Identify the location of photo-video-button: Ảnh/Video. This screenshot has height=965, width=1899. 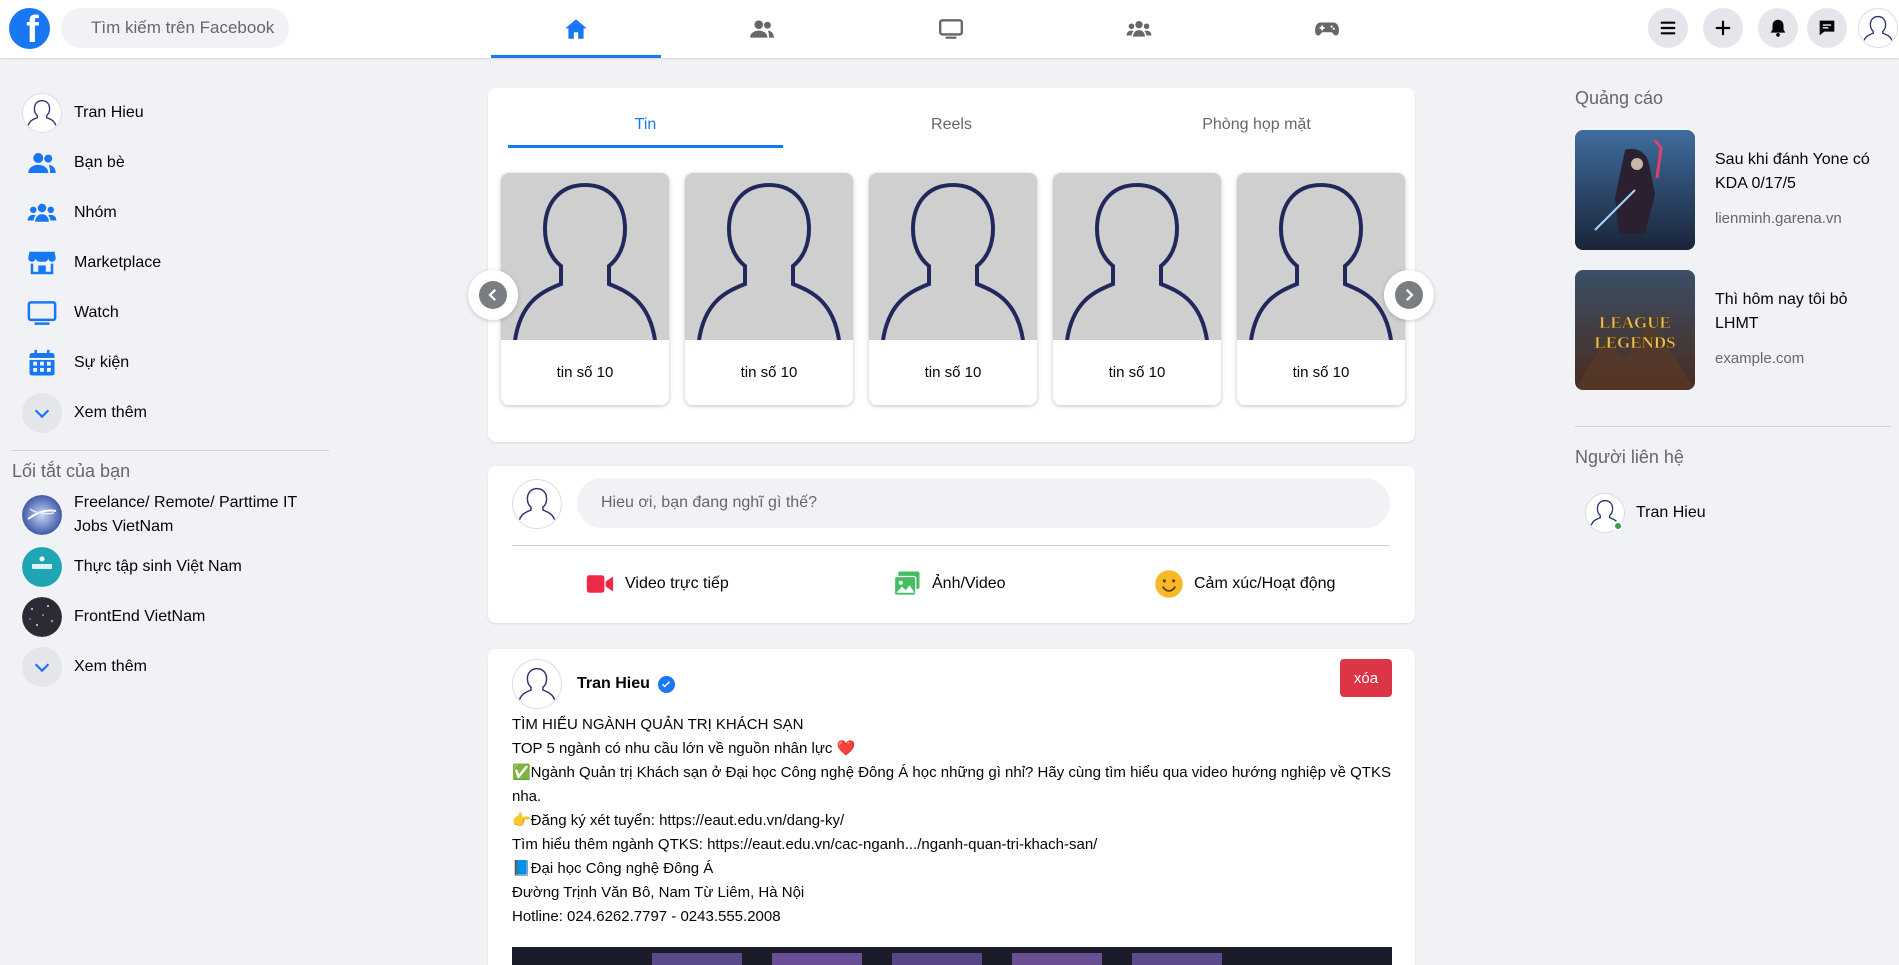
(949, 584).